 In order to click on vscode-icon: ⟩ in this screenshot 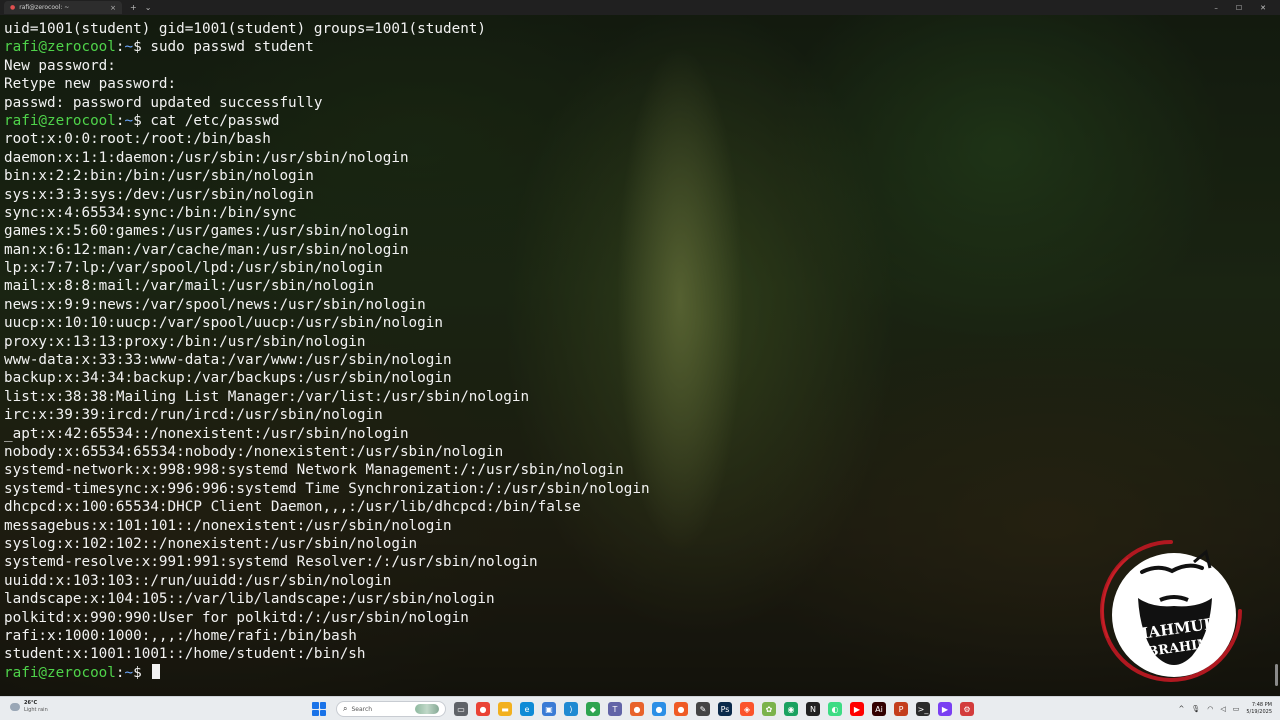, I will do `click(571, 709)`.